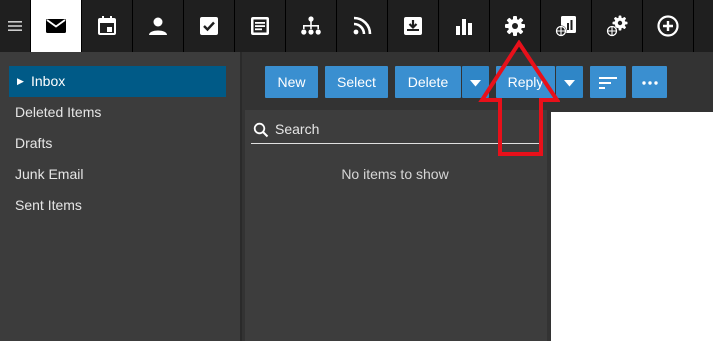 This screenshot has width=713, height=341. I want to click on chevron-down-icon, so click(569, 83).